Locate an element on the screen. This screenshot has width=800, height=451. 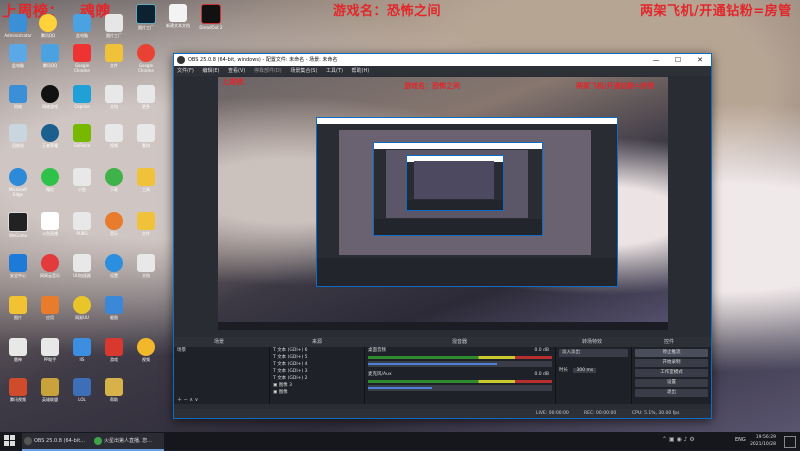
studio-mode-button: 工作室模式 is located at coordinates (671, 373).